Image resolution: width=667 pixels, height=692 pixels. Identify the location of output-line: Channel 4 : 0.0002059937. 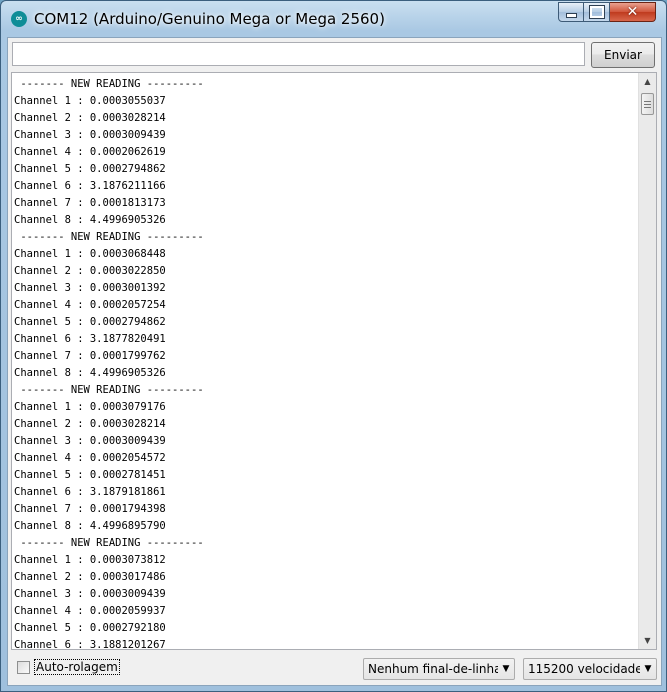
(90, 611).